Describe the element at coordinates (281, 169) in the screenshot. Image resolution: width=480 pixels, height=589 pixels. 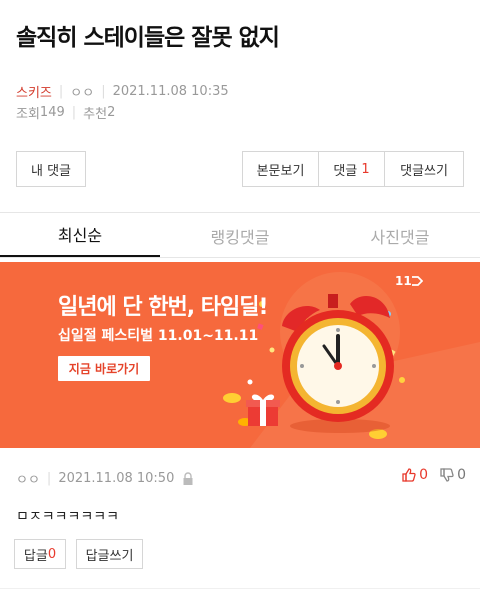
I see `view-post-button: 본문보기` at that location.